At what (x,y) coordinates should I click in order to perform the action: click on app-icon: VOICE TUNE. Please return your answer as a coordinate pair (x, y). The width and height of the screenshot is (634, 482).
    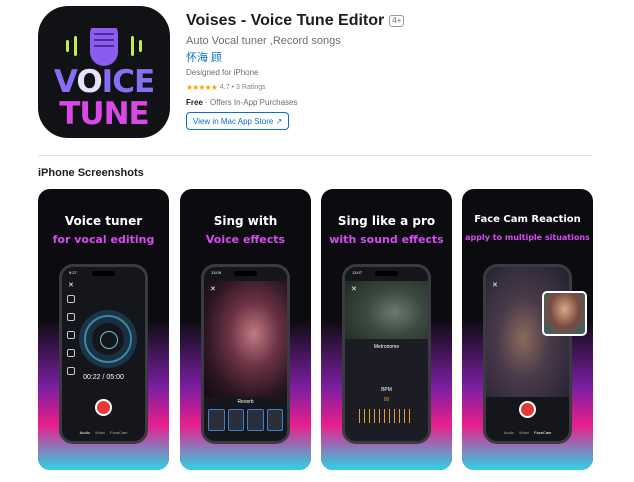
    Looking at the image, I should click on (104, 72).